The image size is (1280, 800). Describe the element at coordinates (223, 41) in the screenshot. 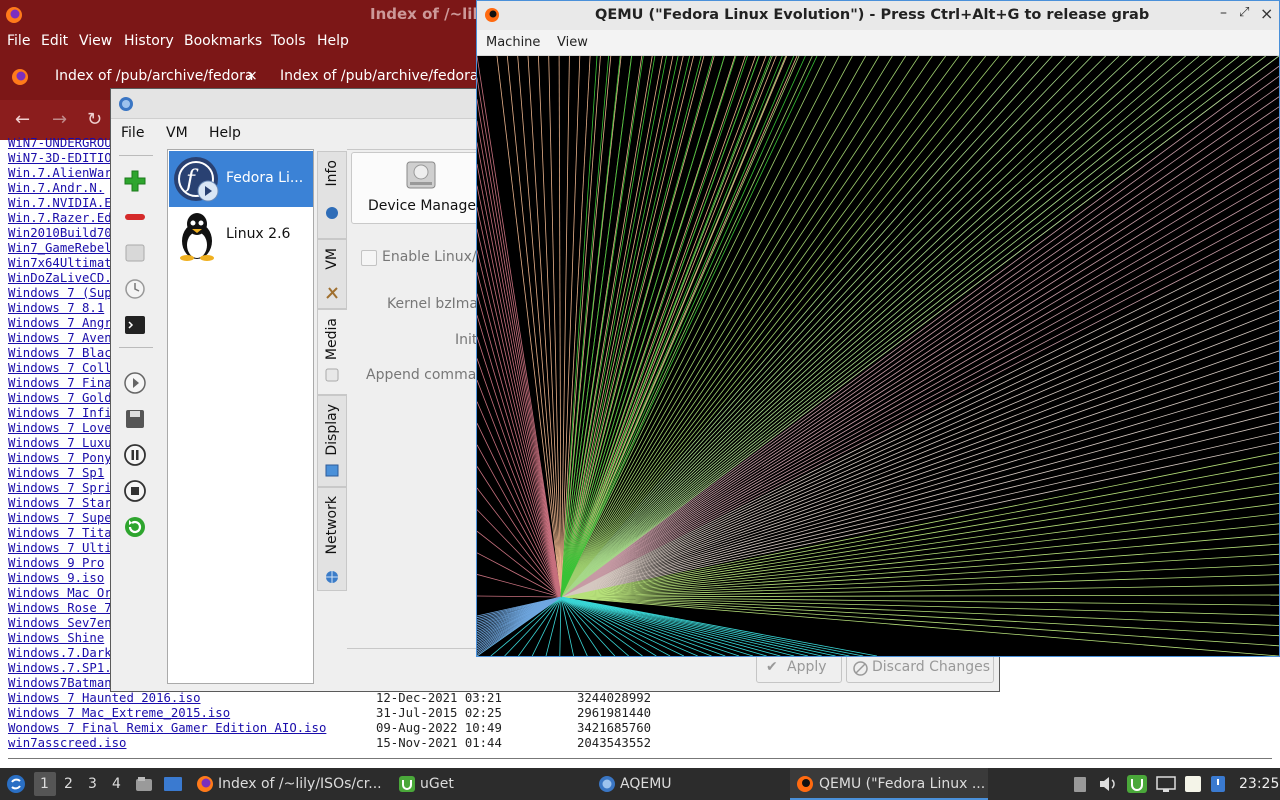

I see `menu-bookmarks: Bookmarks` at that location.